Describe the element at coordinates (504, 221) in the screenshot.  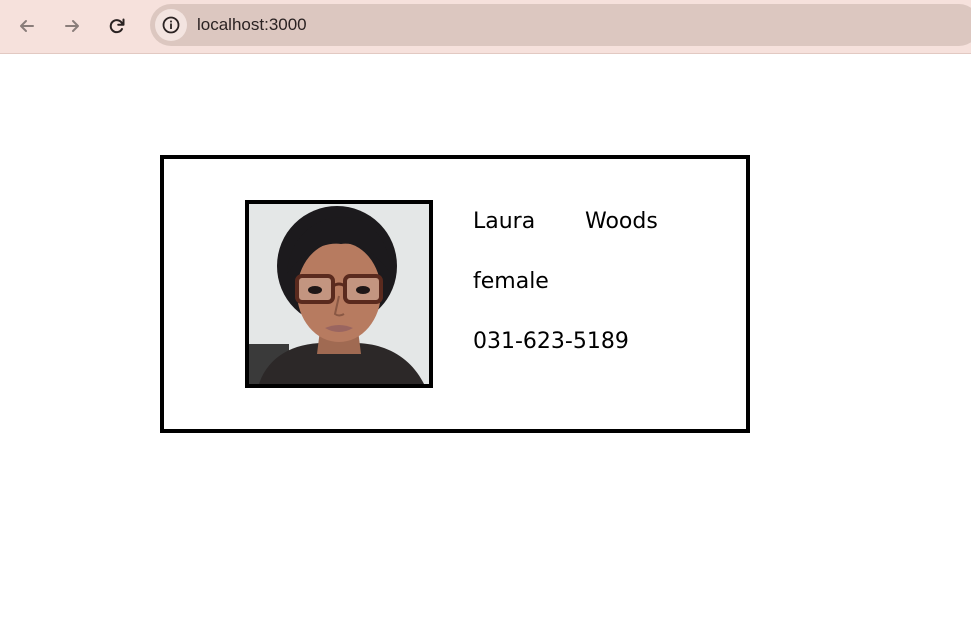
I see `first-name: Laura` at that location.